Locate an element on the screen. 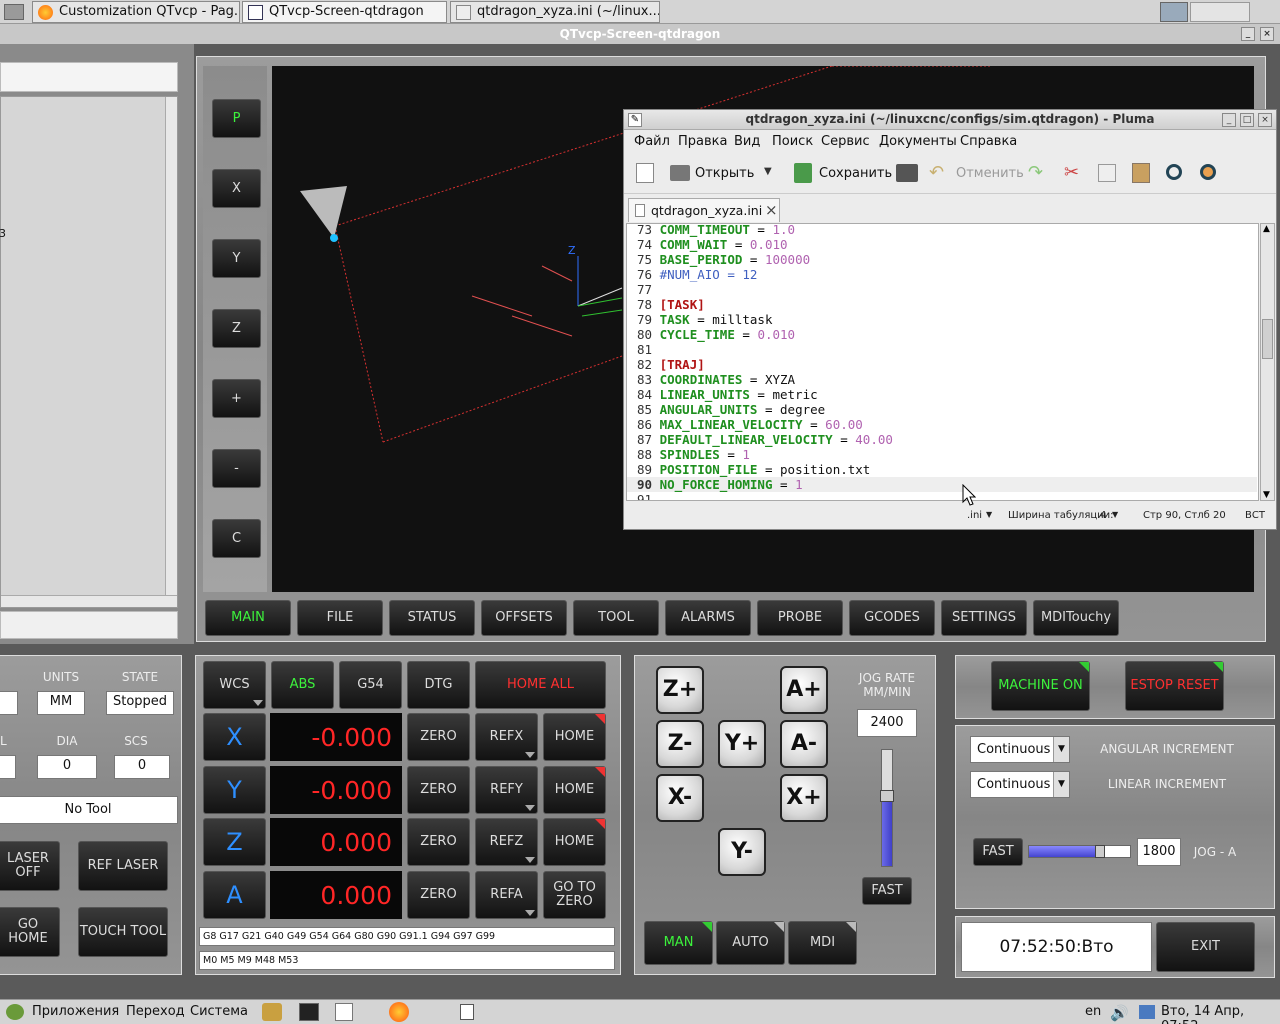 This screenshot has width=1280, height=1024. code-line: 80 CYCLE_TIME = 0.010 is located at coordinates (716, 334).